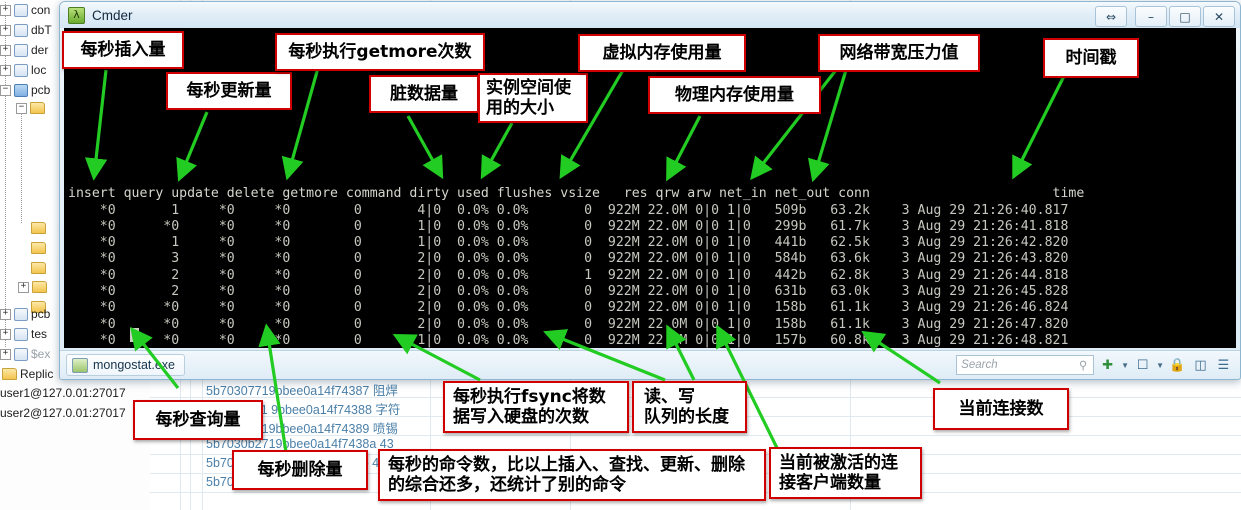 This screenshot has width=1241, height=510. I want to click on note-used: 实例空间使 用的大小, so click(533, 98).